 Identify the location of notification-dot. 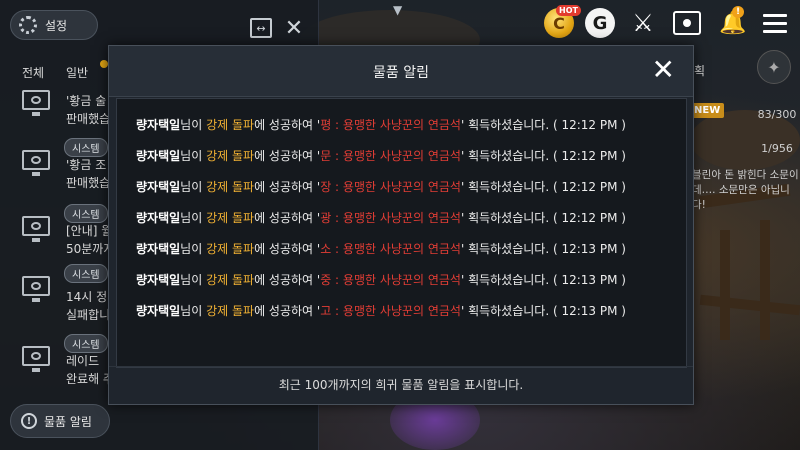
(104, 64).